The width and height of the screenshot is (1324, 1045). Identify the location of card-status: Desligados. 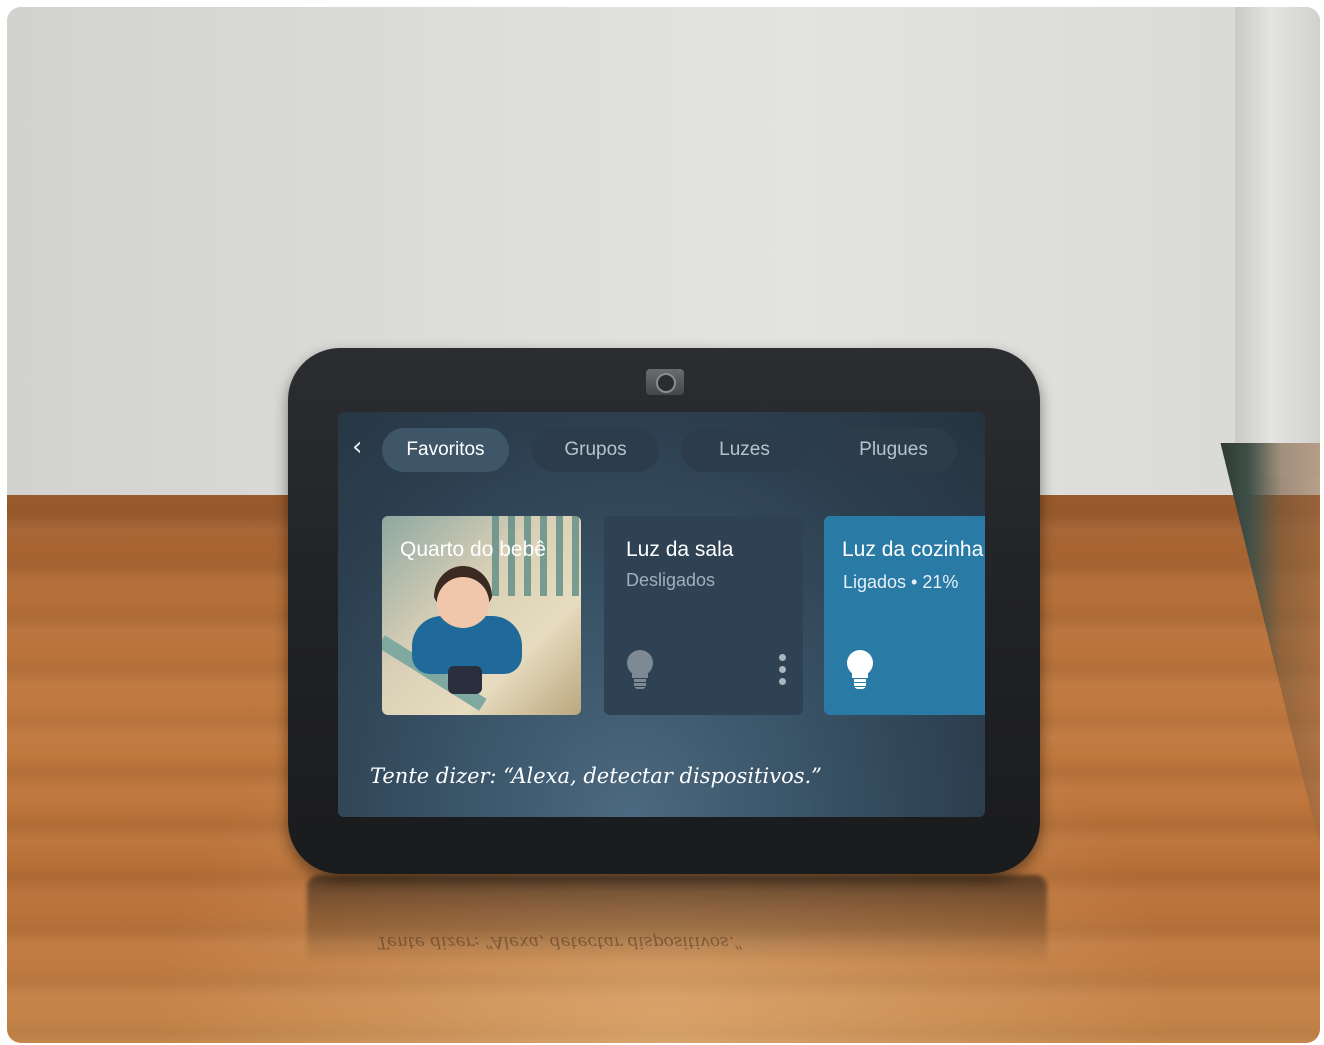
(671, 580).